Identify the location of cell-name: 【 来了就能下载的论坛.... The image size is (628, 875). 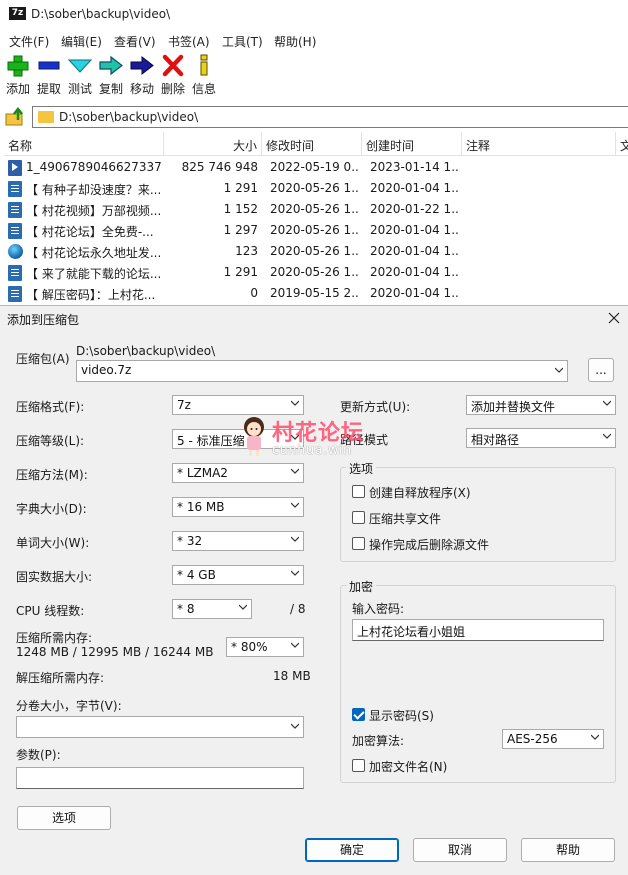
(94, 274).